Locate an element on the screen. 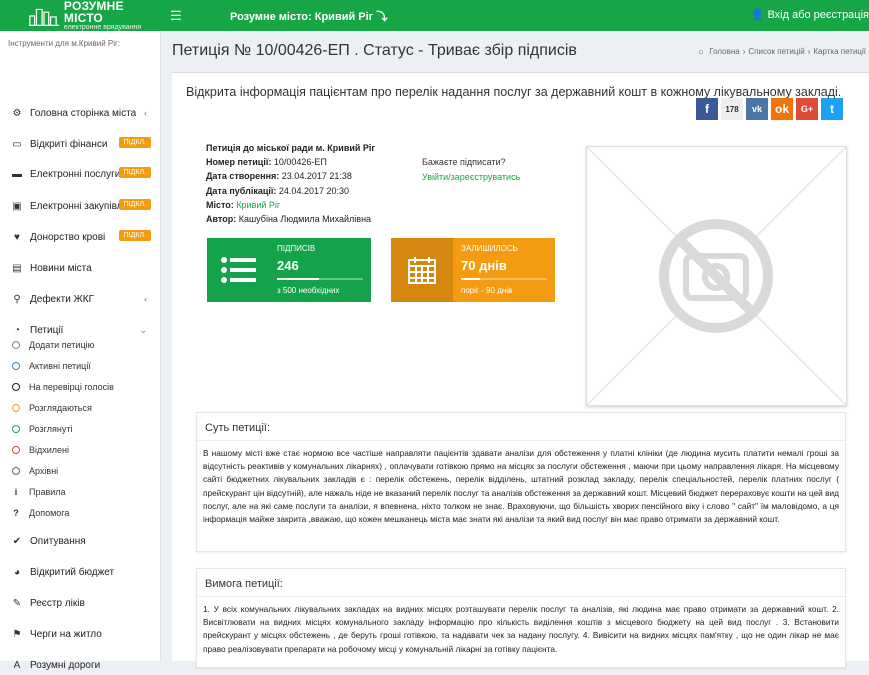 The width and height of the screenshot is (869, 675). petitions-subitem-5: Відхилені is located at coordinates (80, 450).